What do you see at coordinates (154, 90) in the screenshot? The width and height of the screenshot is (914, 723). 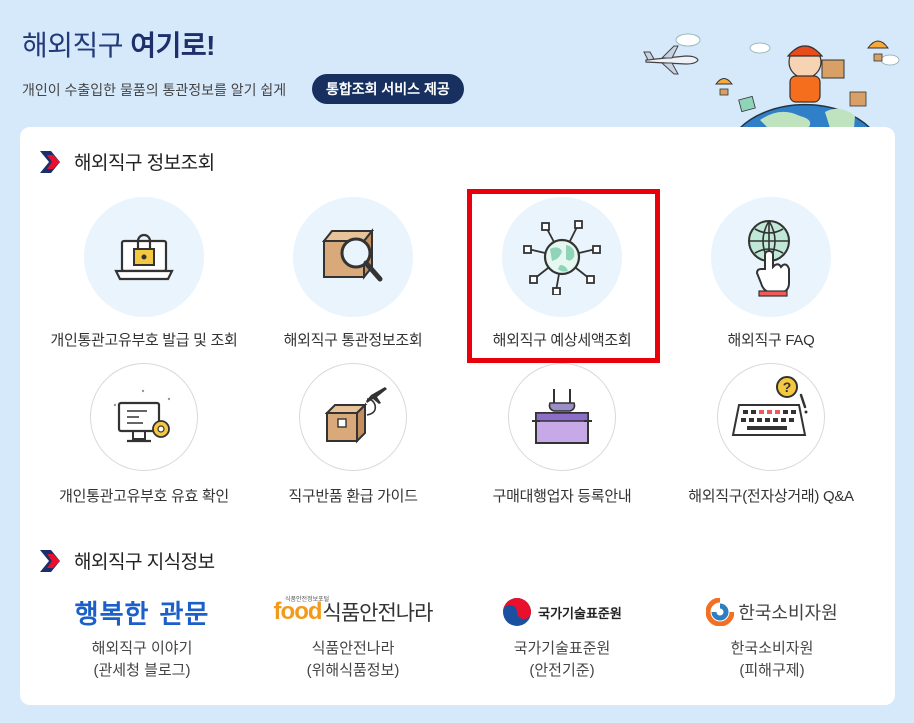 I see `hero-subtitle: 개인이 수출입한 물품의 통관정보를 알기 쉽게` at bounding box center [154, 90].